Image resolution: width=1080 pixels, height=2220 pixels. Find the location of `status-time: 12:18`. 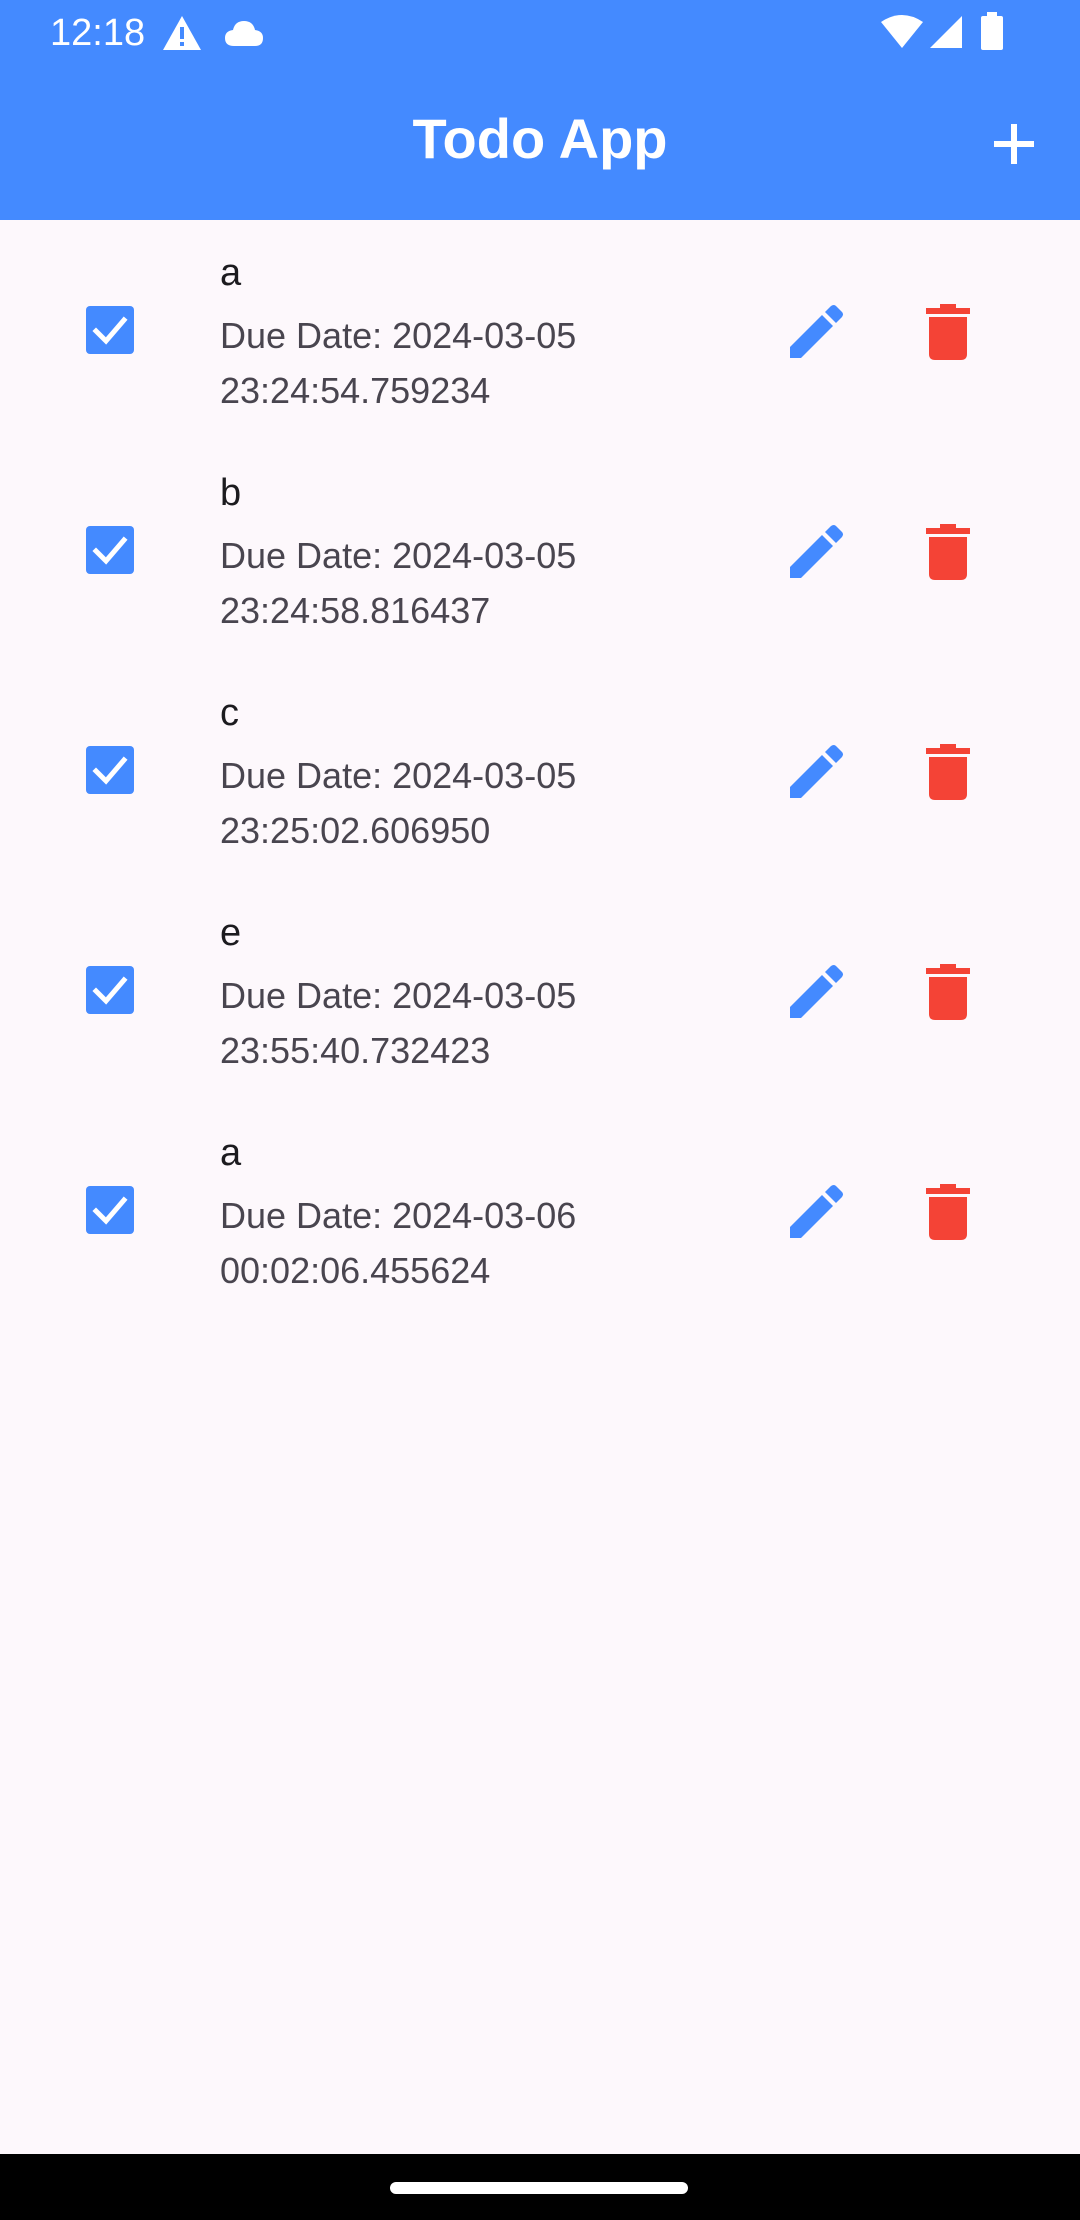

status-time: 12:18 is located at coordinates (98, 33).